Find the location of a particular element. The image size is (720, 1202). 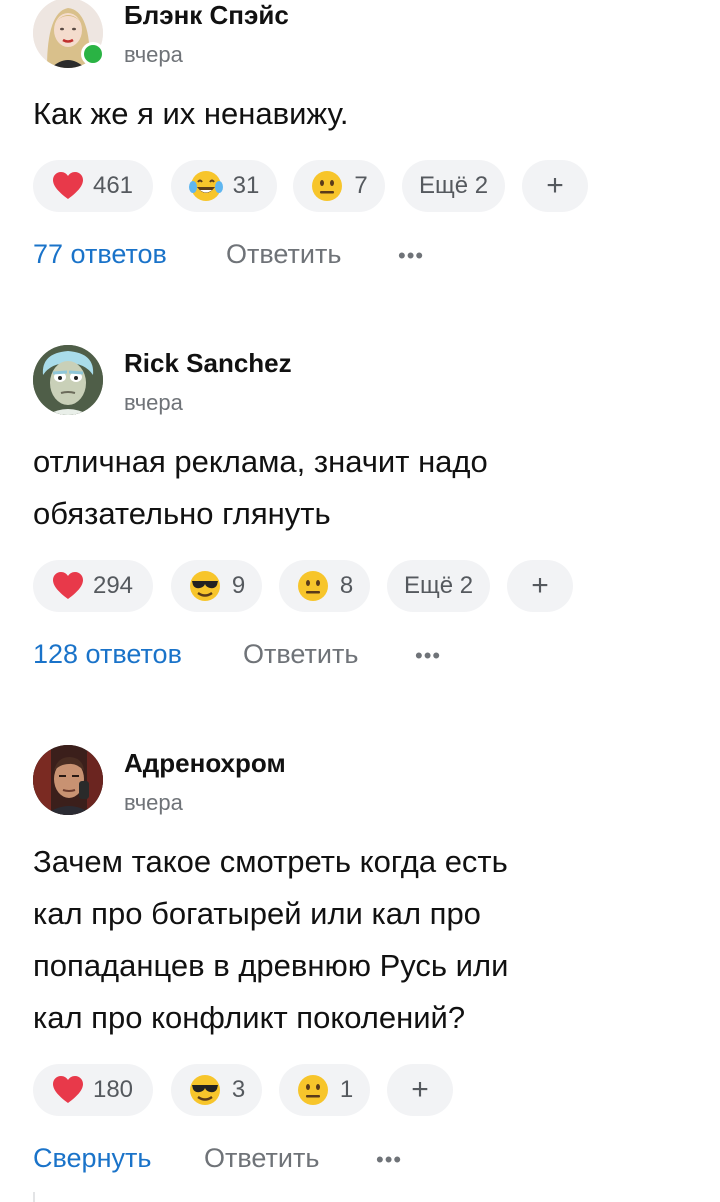

more-options-icon: ••• is located at coordinates (389, 1160).